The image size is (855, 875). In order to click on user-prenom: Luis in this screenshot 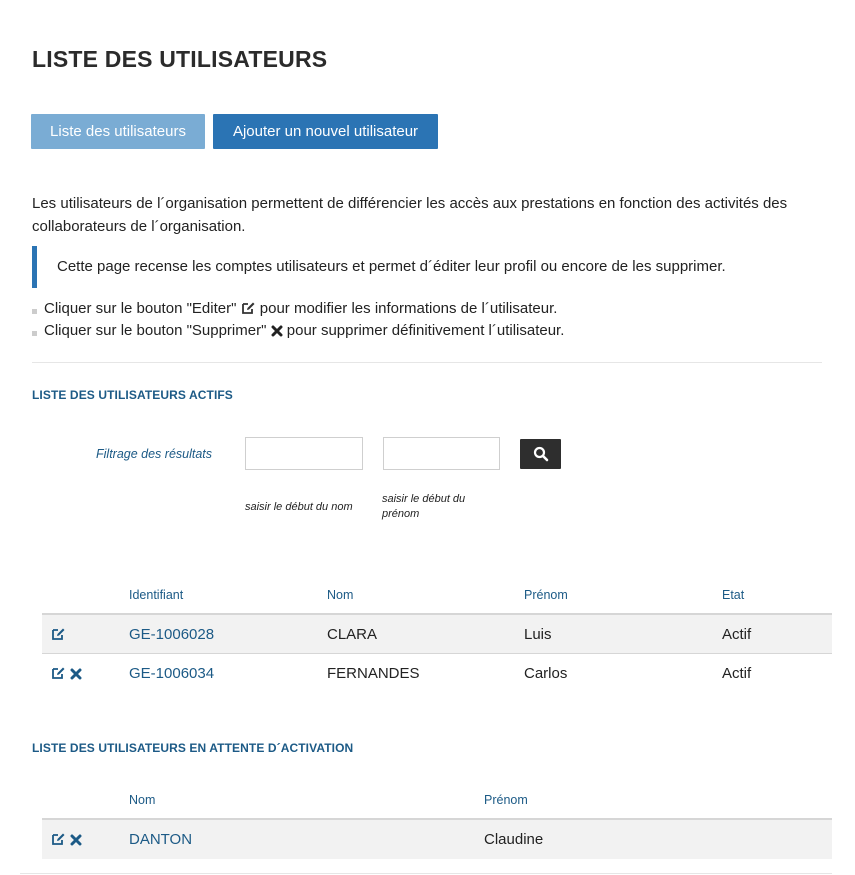, I will do `click(538, 634)`.